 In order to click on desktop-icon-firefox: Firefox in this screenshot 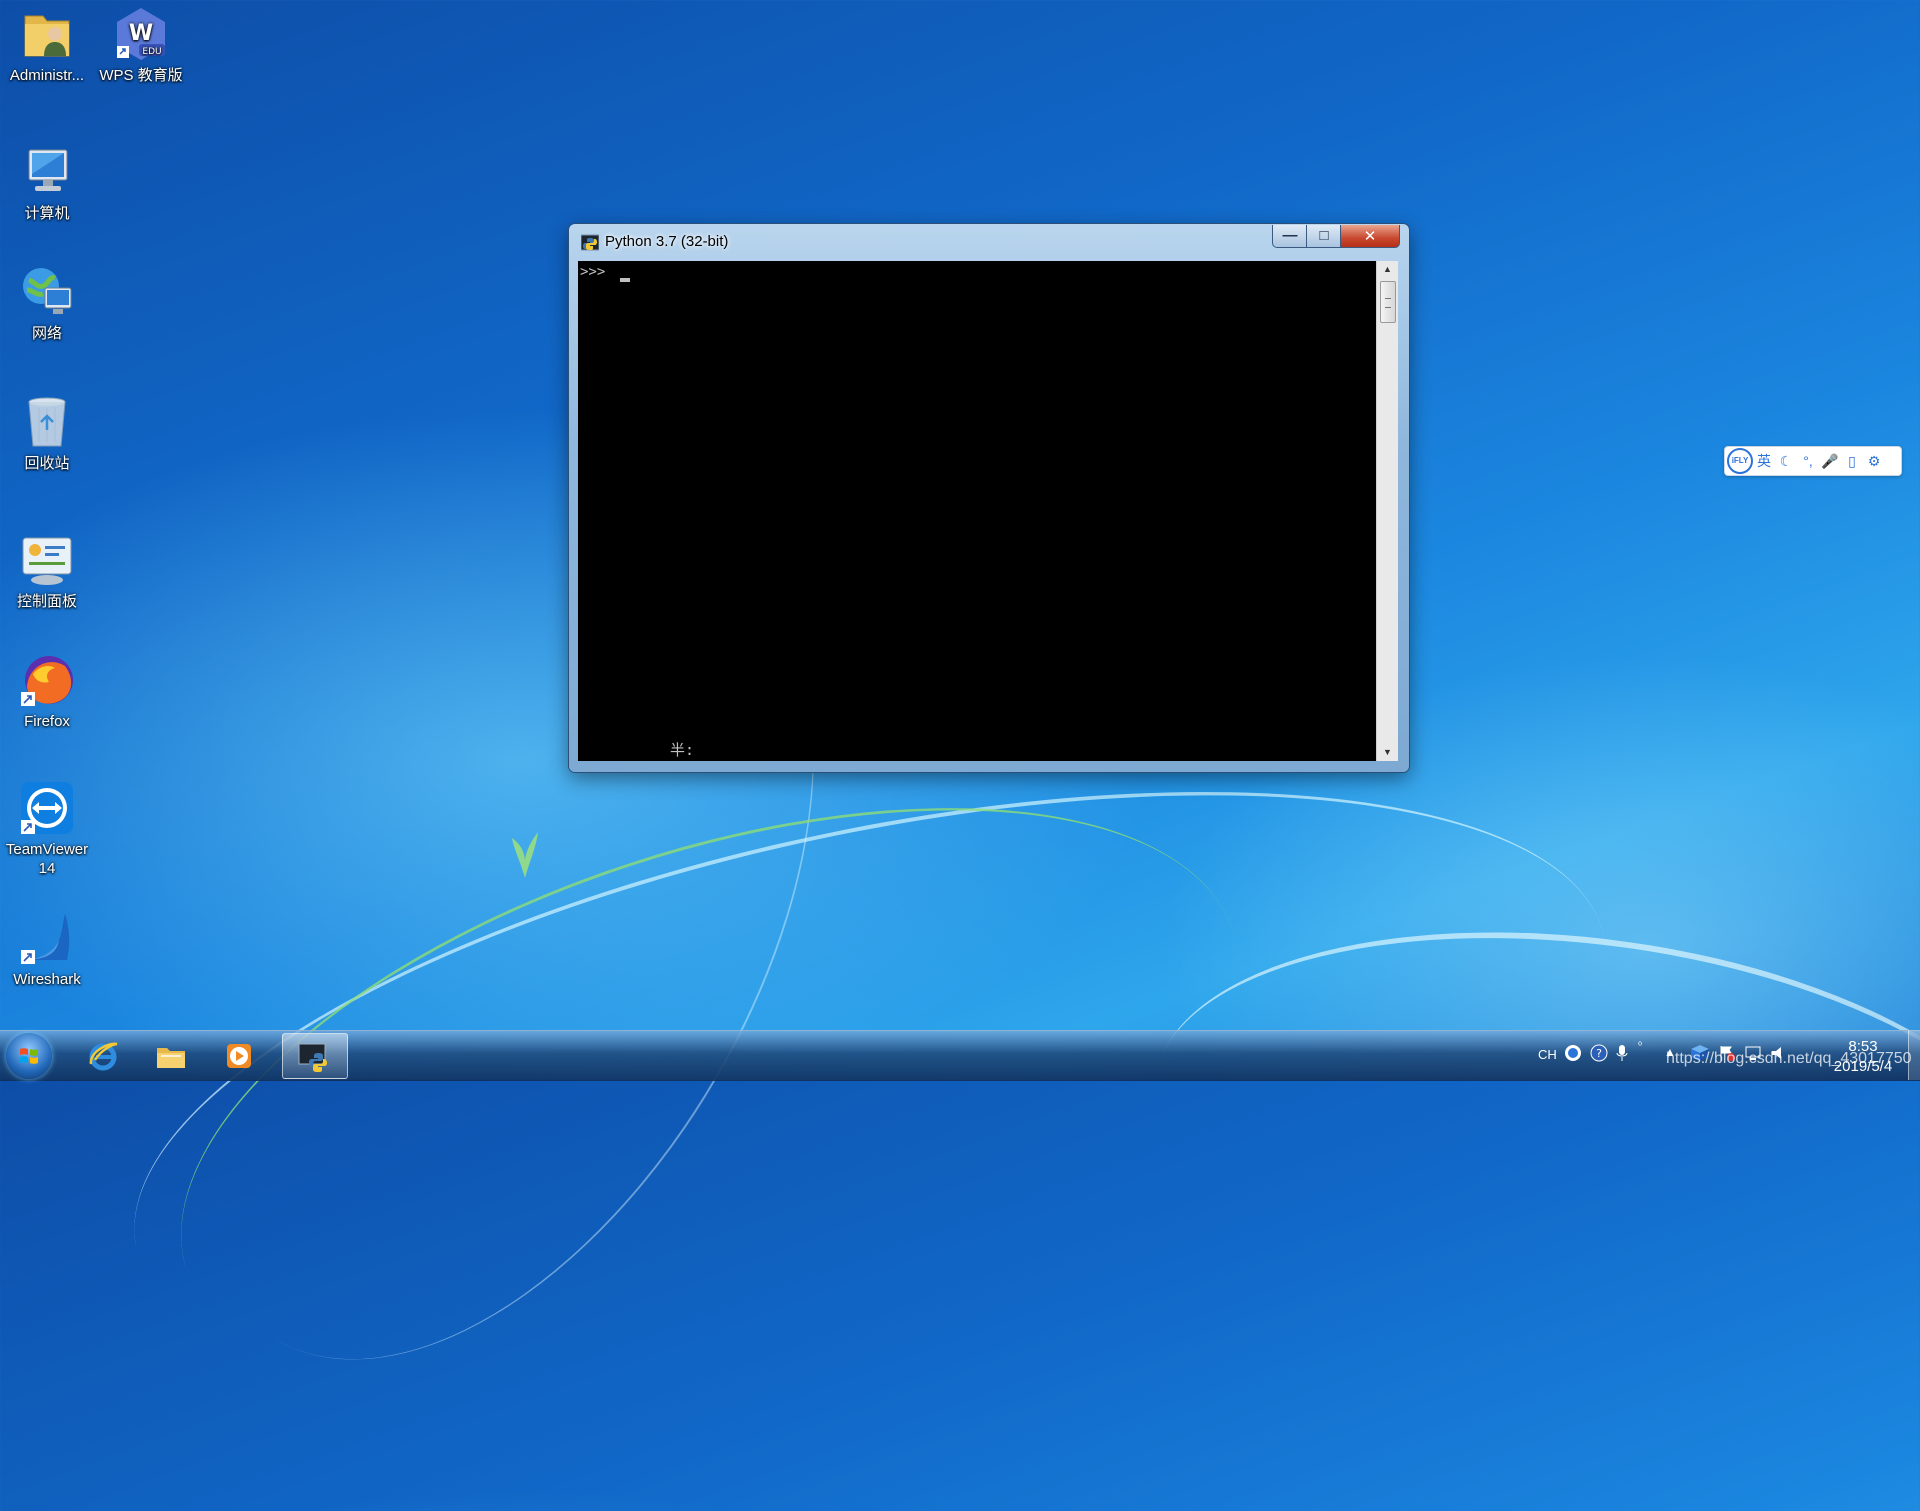, I will do `click(47, 691)`.